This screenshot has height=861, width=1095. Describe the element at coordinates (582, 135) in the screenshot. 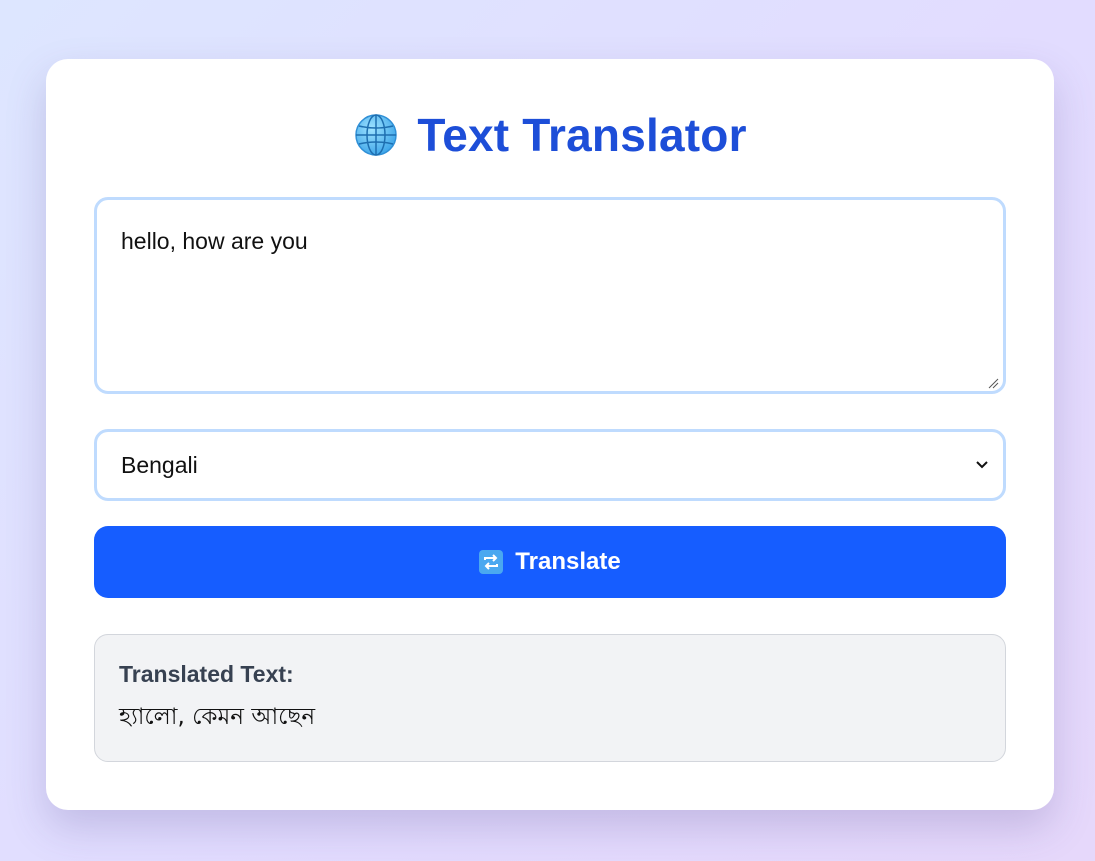

I see `page-title: Text Translator` at that location.